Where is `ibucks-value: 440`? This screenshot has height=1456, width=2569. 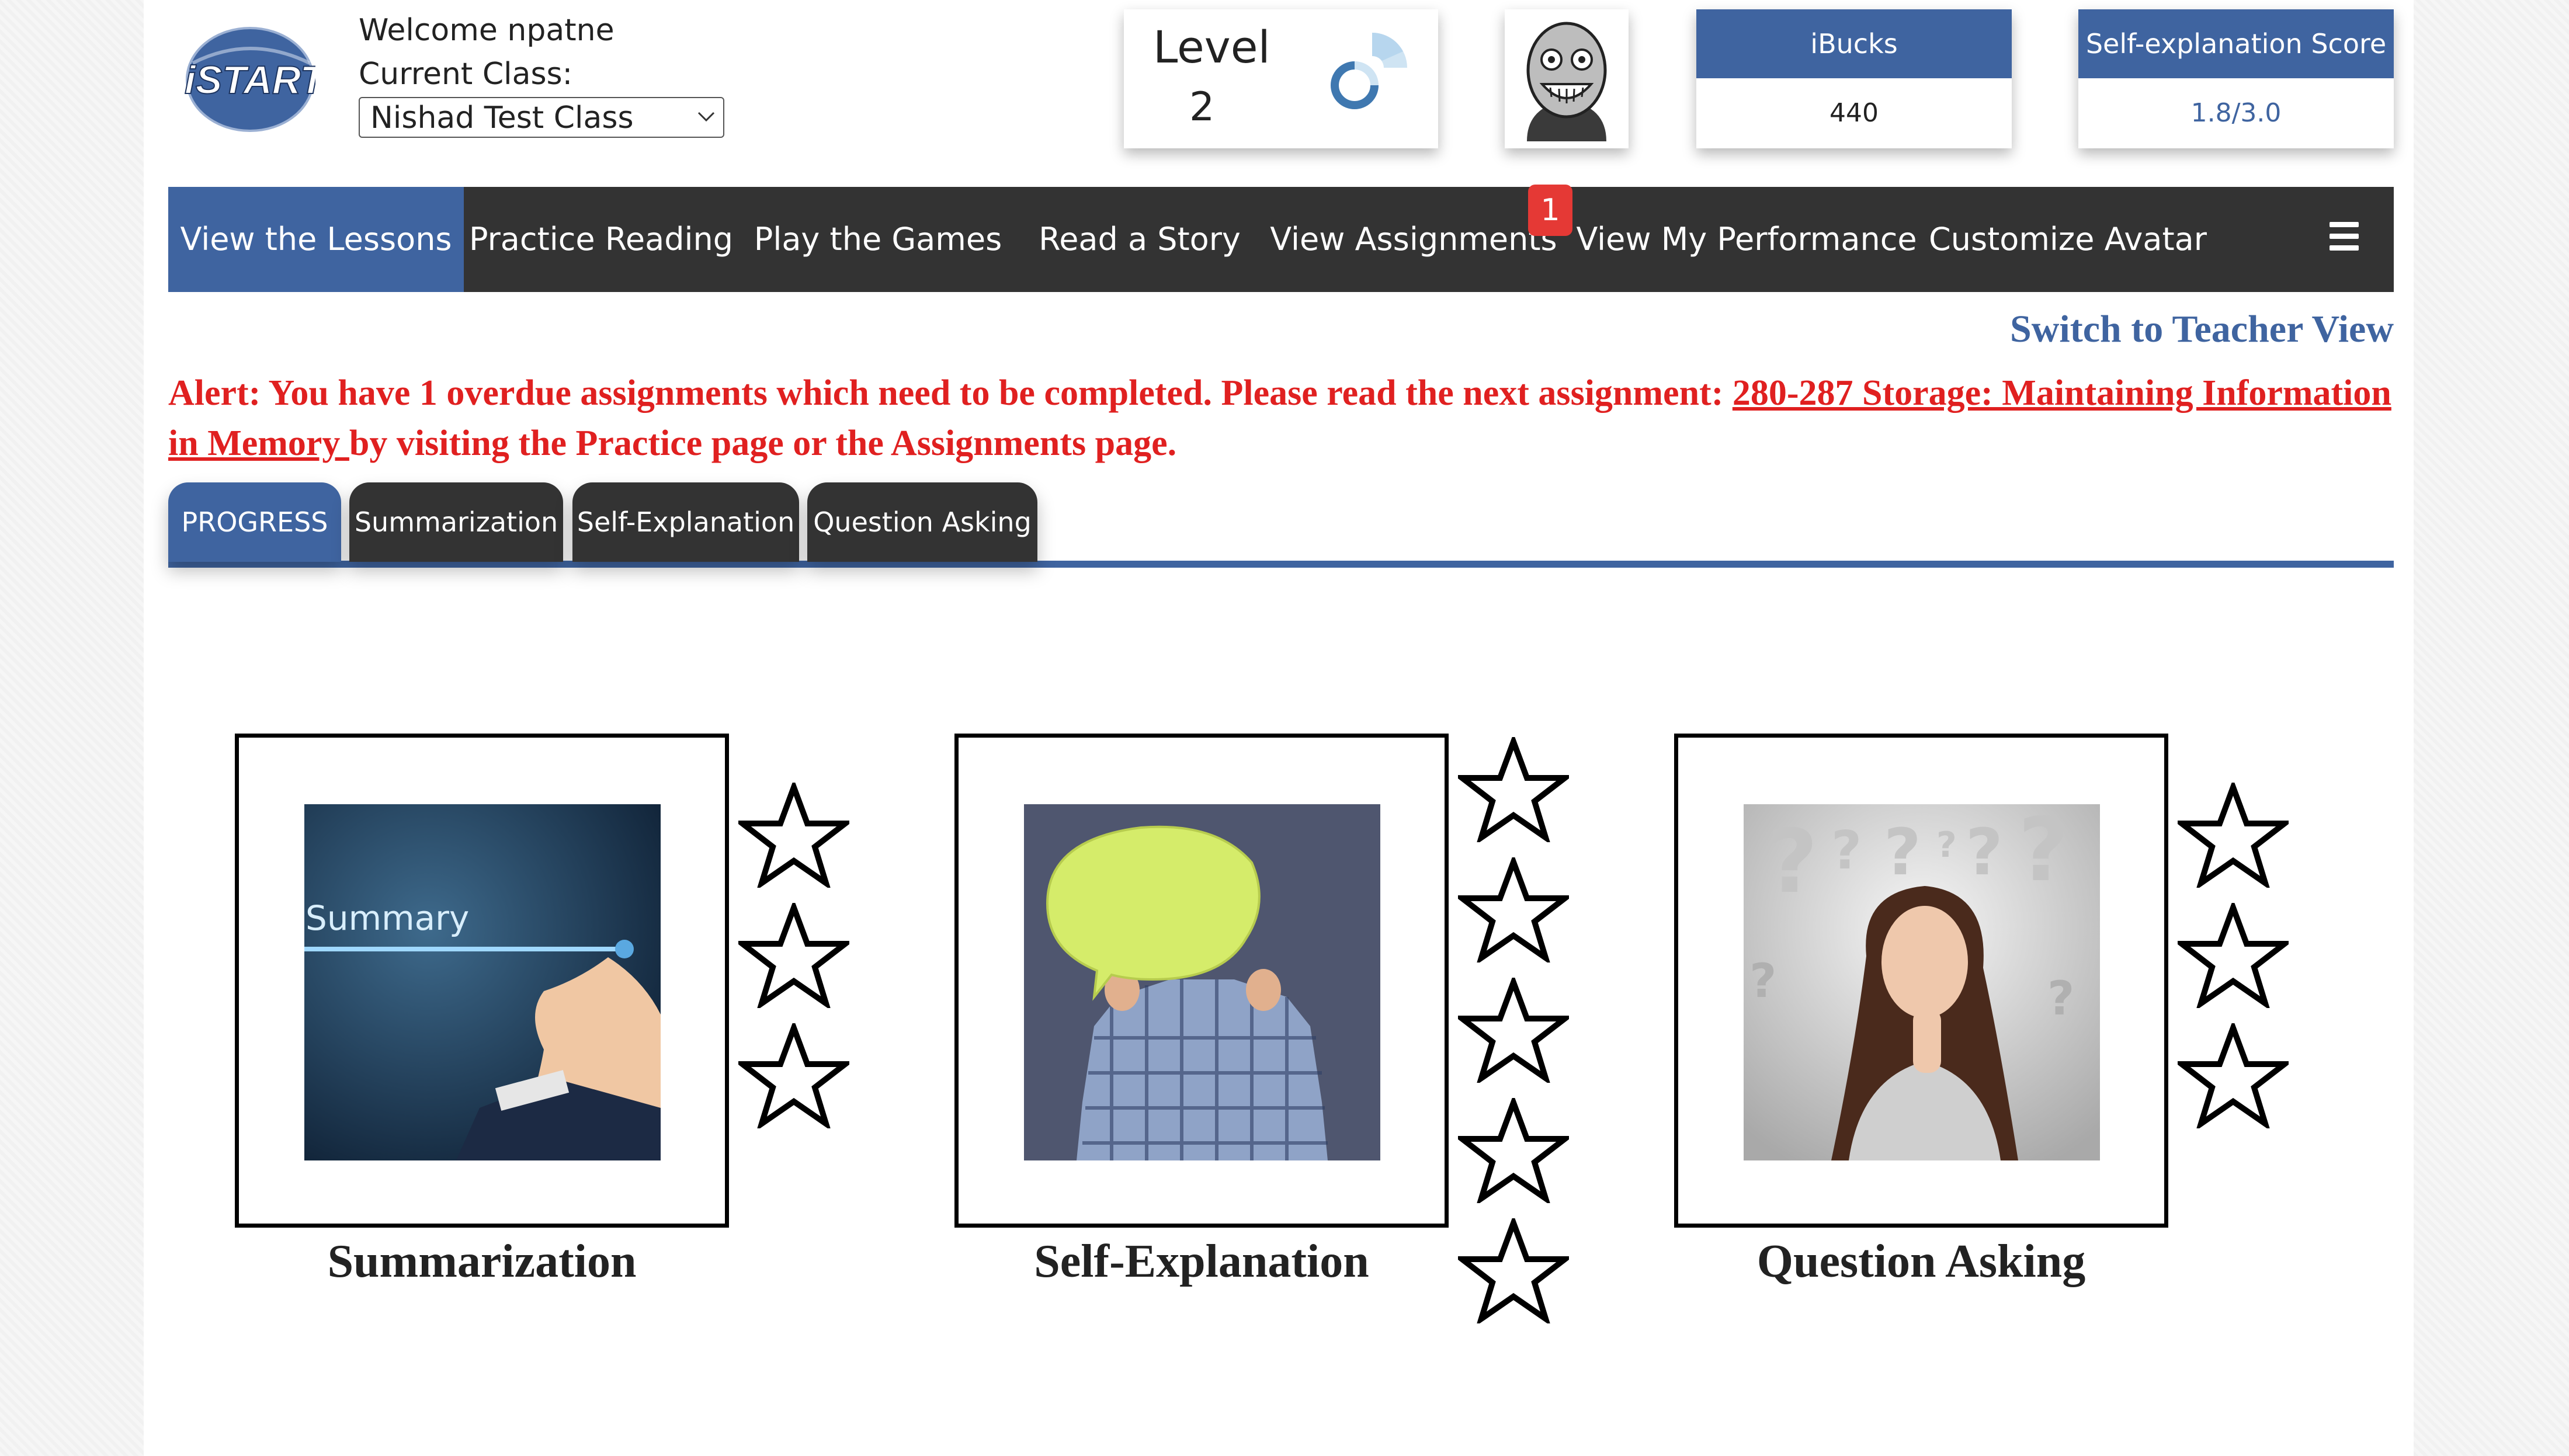 ibucks-value: 440 is located at coordinates (1854, 113).